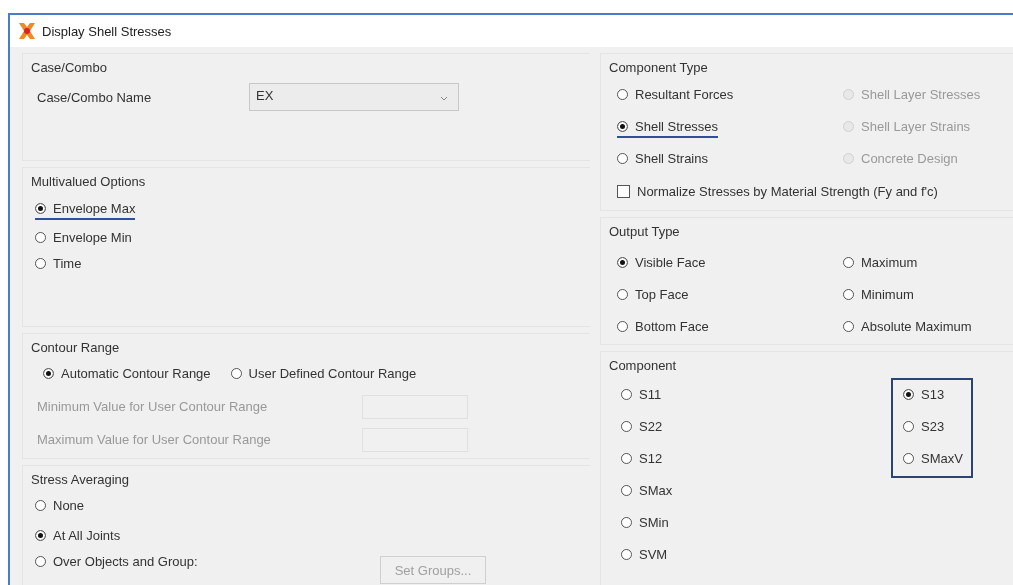 The width and height of the screenshot is (1013, 585). I want to click on radio-button: None, so click(60, 507).